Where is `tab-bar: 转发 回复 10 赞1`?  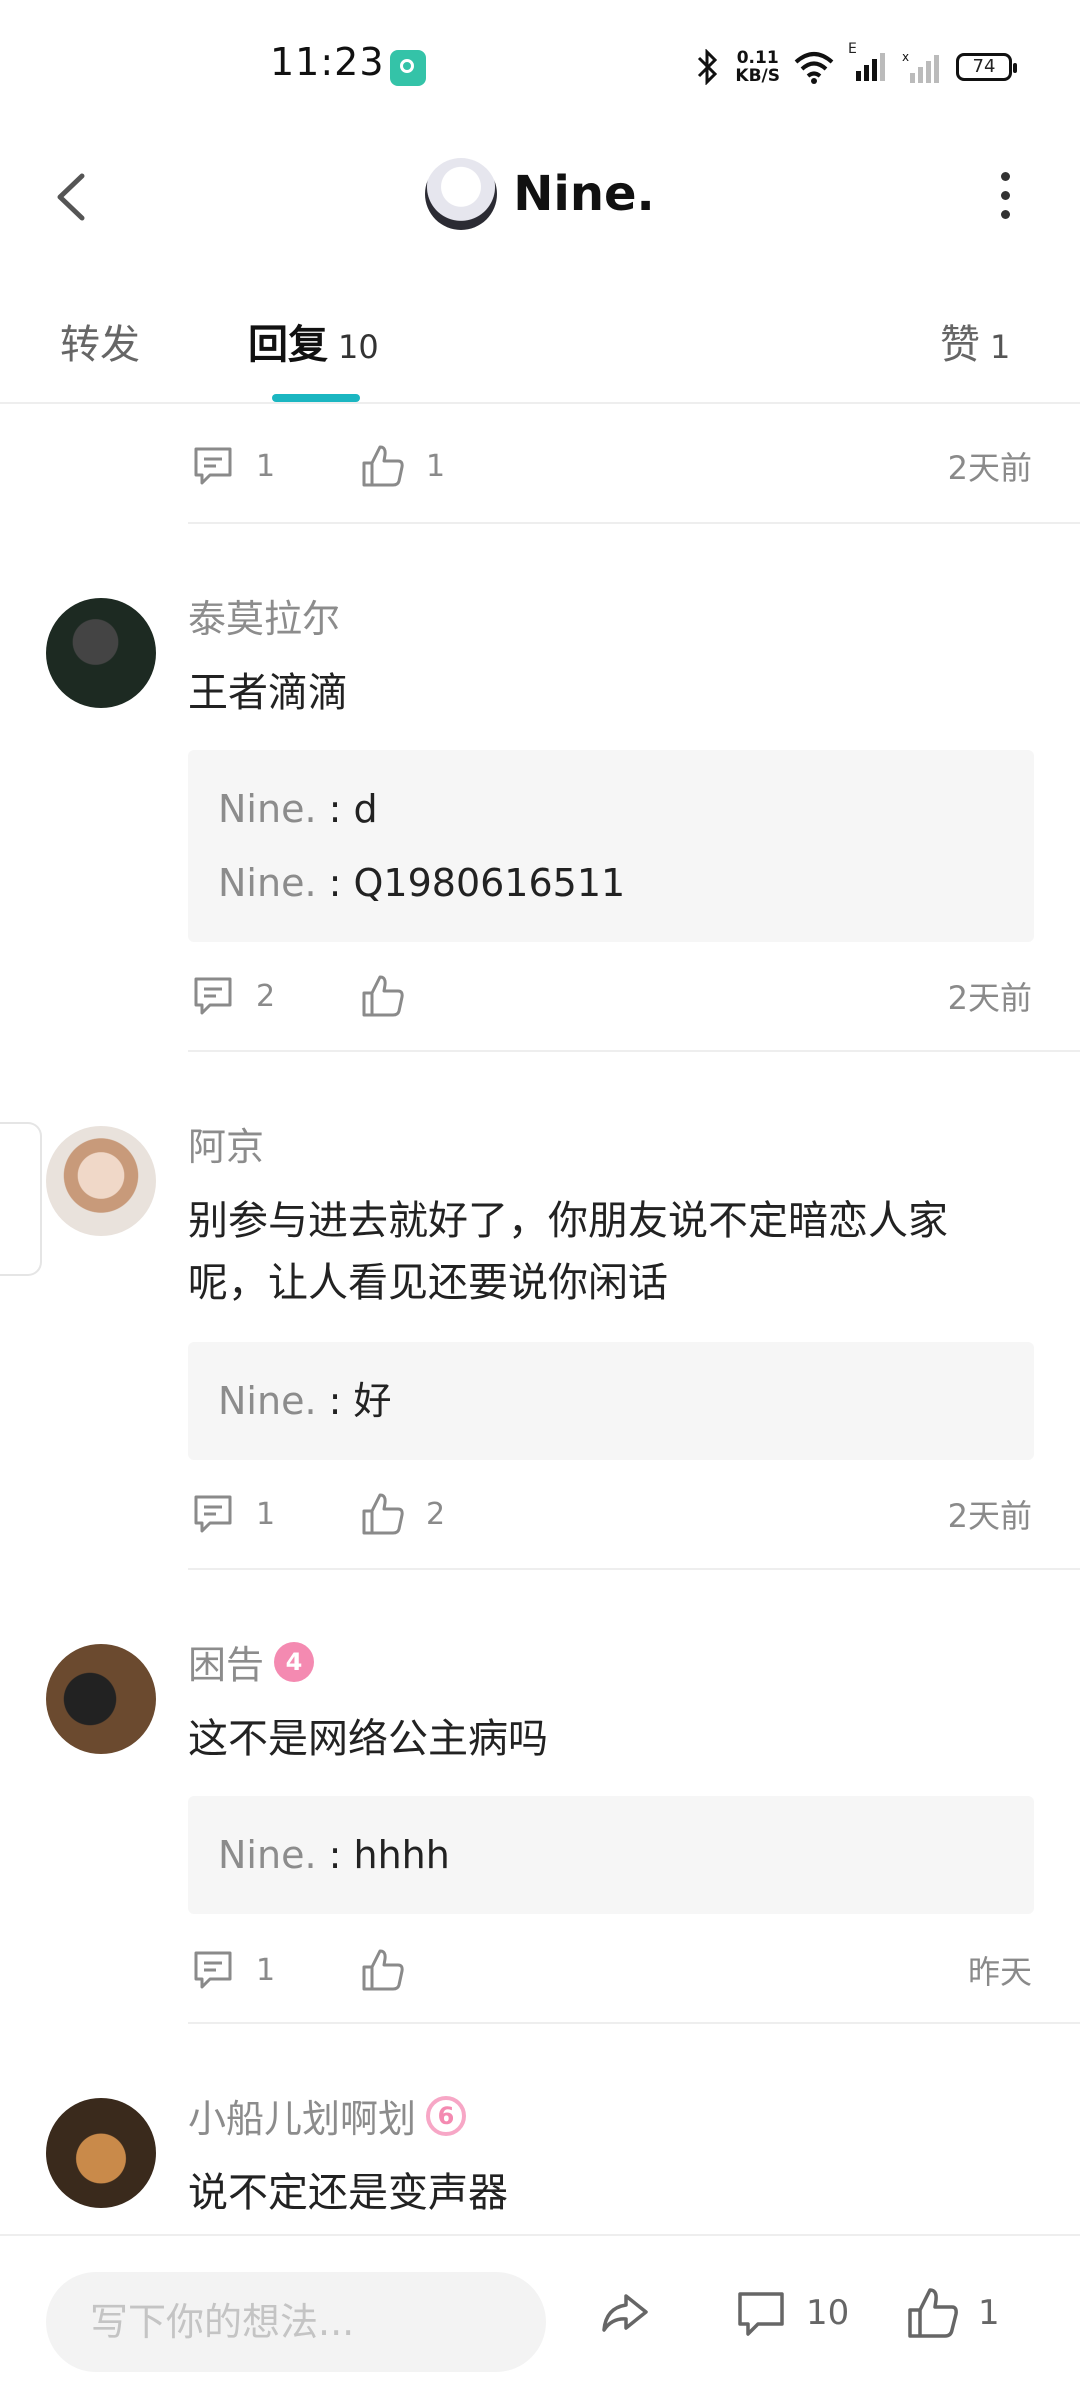
tab-bar: 转发 回复 10 赞1 is located at coordinates (540, 347).